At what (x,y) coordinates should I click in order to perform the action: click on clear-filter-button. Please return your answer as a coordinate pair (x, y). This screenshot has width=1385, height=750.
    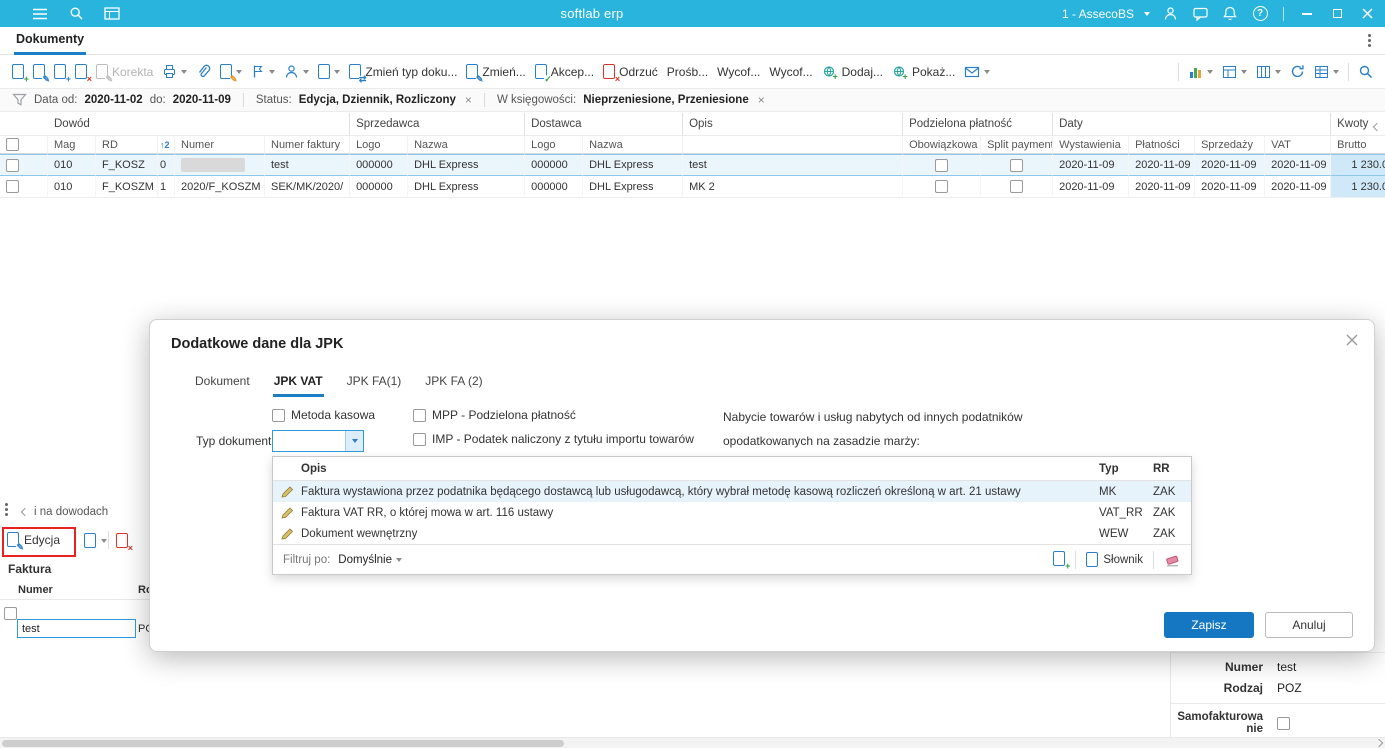
    Looking at the image, I should click on (1172, 560).